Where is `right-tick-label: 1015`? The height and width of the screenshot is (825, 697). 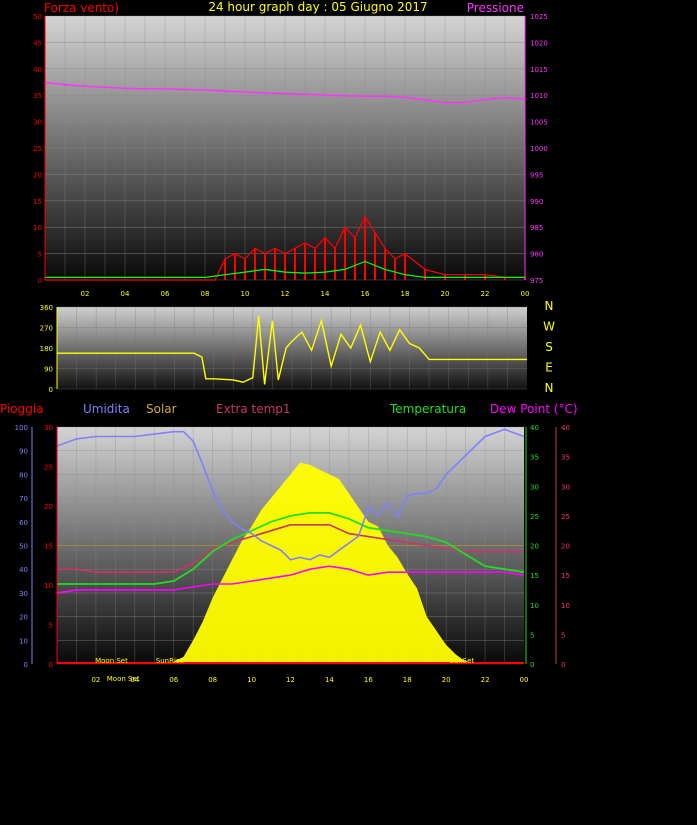 right-tick-label: 1015 is located at coordinates (539, 70).